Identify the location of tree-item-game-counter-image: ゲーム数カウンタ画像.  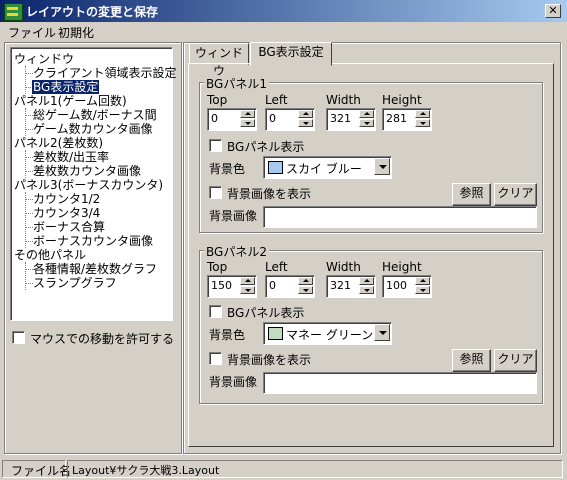
(93, 129).